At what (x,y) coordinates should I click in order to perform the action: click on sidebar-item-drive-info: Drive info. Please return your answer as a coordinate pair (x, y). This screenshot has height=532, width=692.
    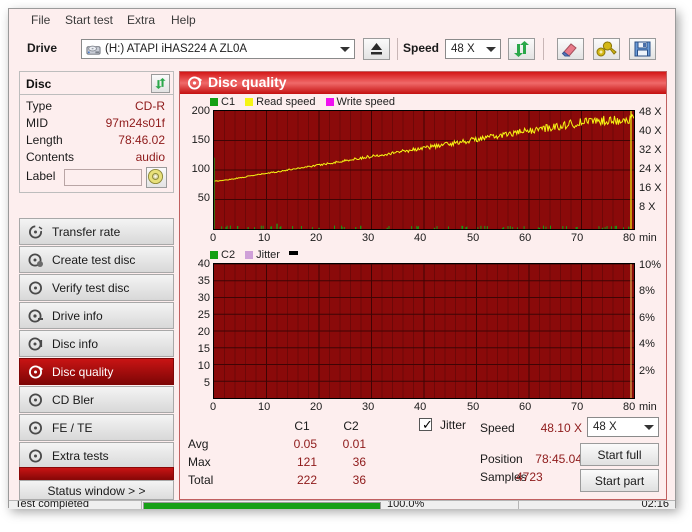
    Looking at the image, I should click on (96, 315).